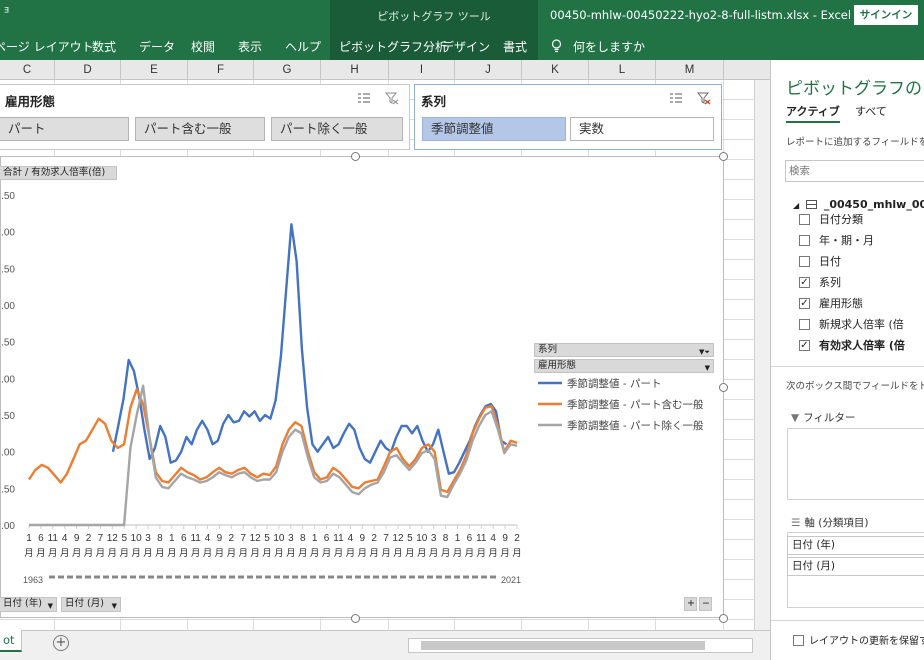 The height and width of the screenshot is (660, 924). I want to click on add-sheet-icon: +, so click(61, 643).